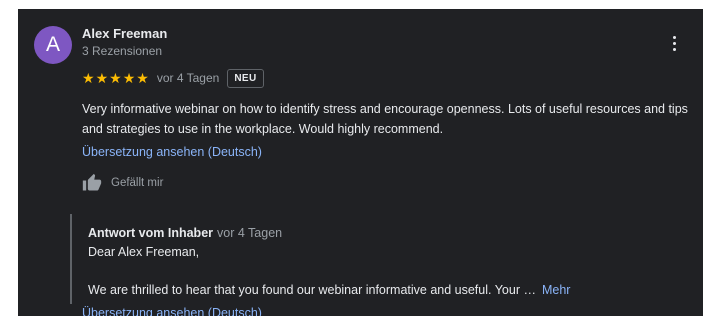  Describe the element at coordinates (144, 252) in the screenshot. I see `reply-greeting: Dear Alex Freeman,` at that location.